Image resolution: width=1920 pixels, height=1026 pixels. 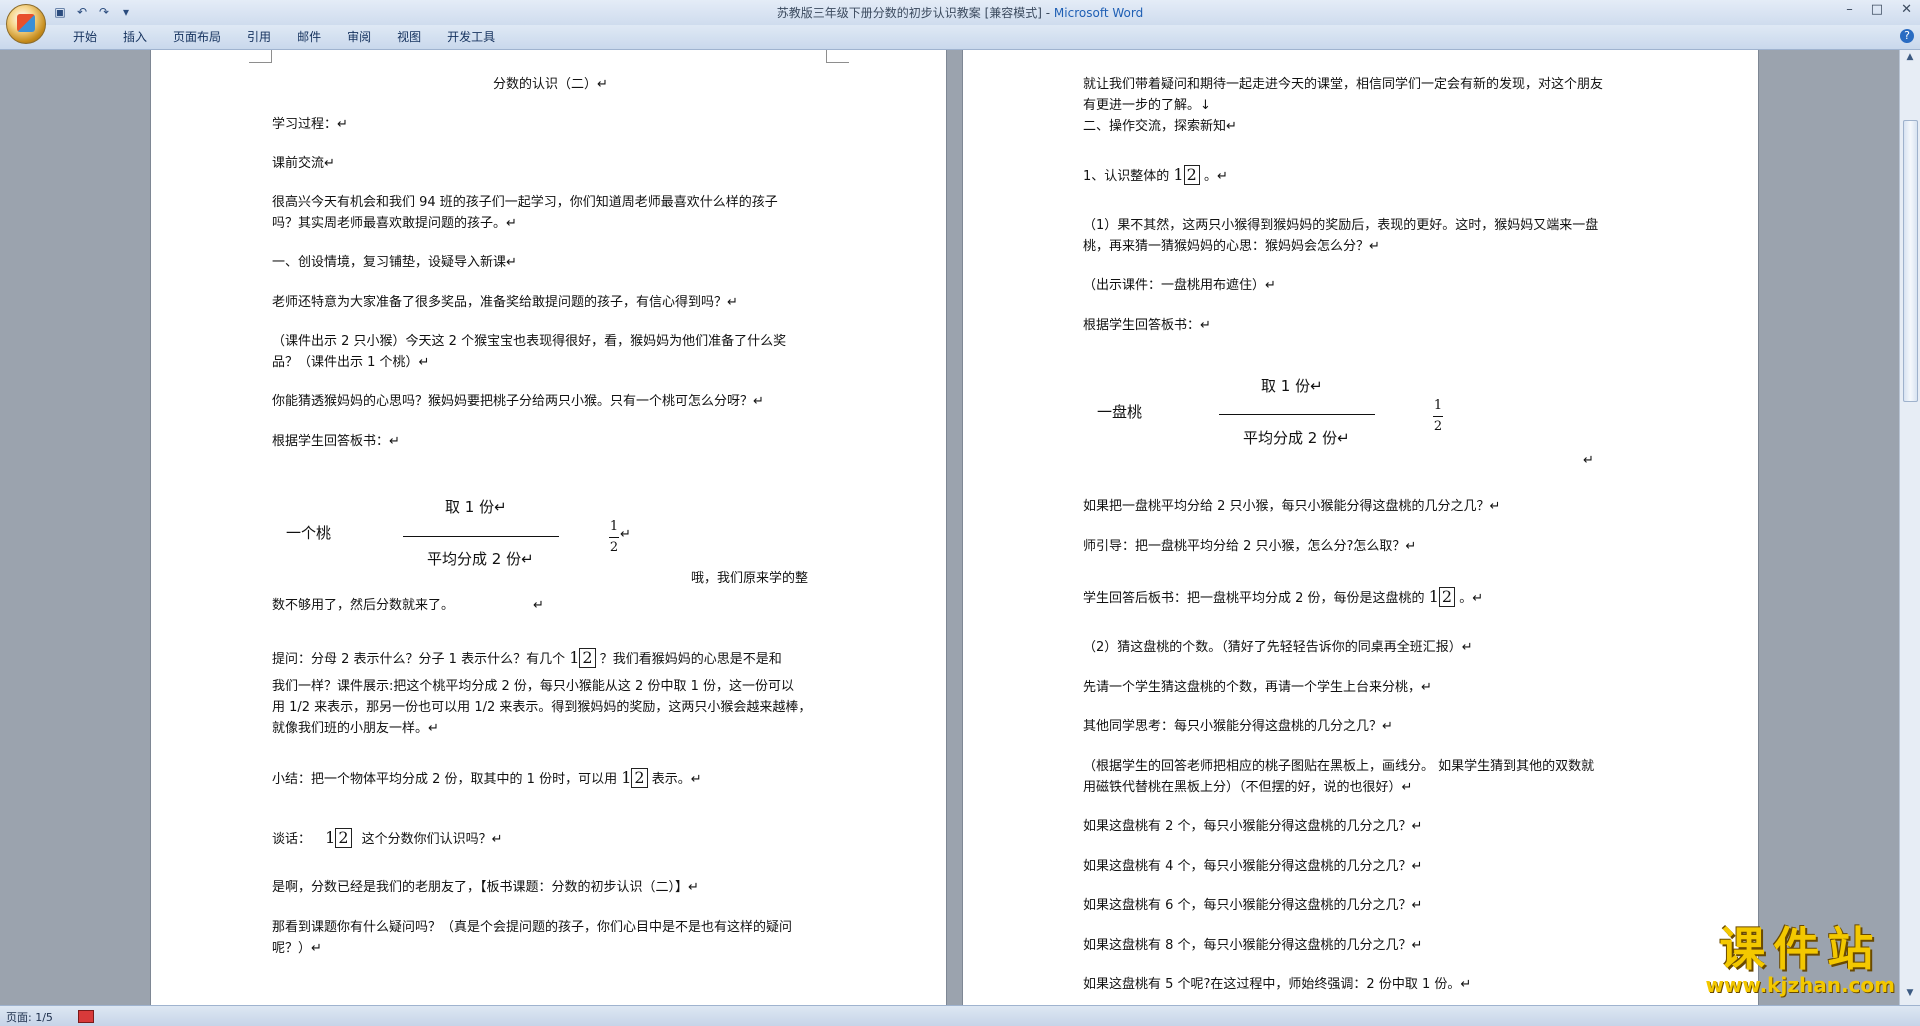 I want to click on paragraph: （根据学生的回答老师把相应的桃子图贴在黑板上，画线分。 如果学生猜到其他的双数就, so click(x=1339, y=766).